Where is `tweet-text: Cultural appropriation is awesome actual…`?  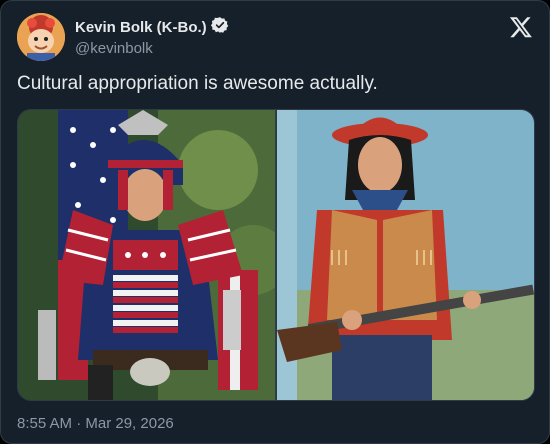
tweet-text: Cultural appropriation is awesome actual… is located at coordinates (197, 83).